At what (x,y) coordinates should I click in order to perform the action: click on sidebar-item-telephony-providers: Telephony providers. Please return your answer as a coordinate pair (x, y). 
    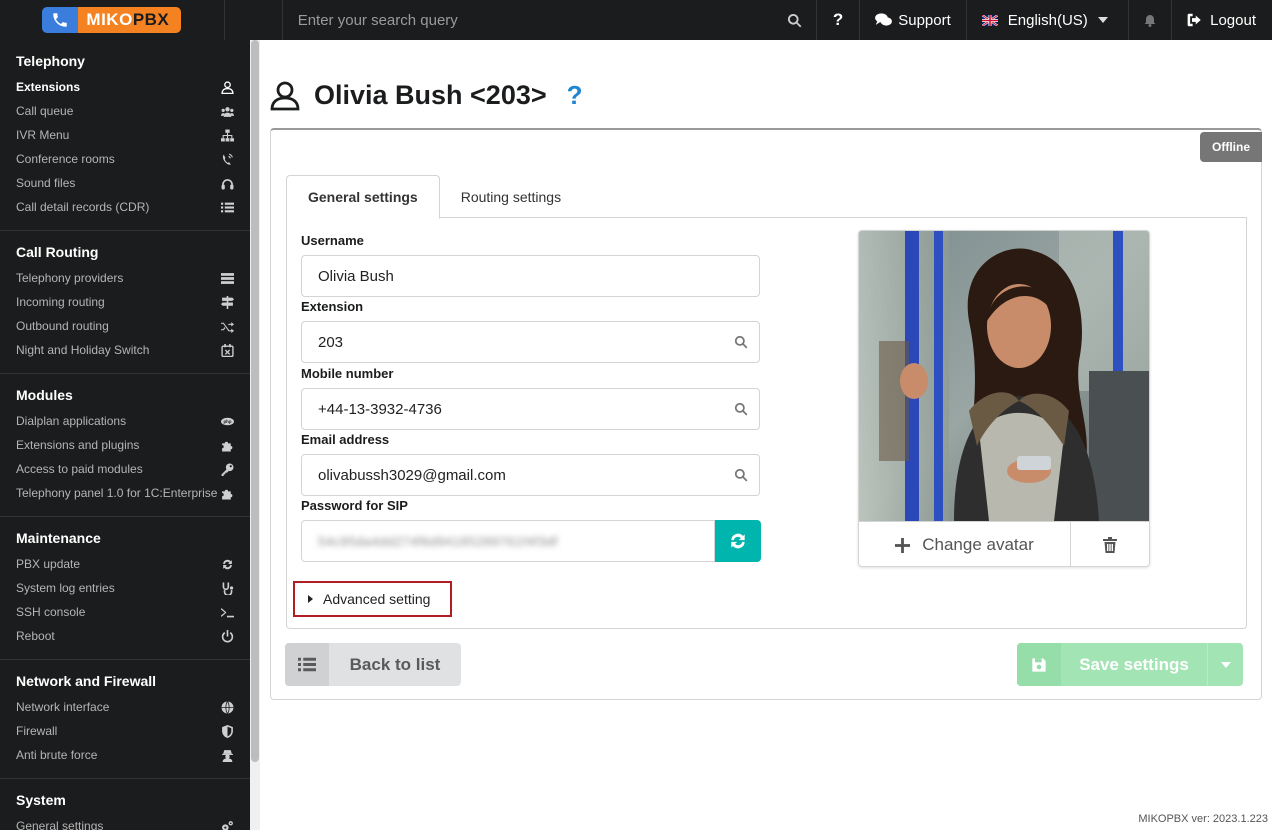
    Looking at the image, I should click on (125, 278).